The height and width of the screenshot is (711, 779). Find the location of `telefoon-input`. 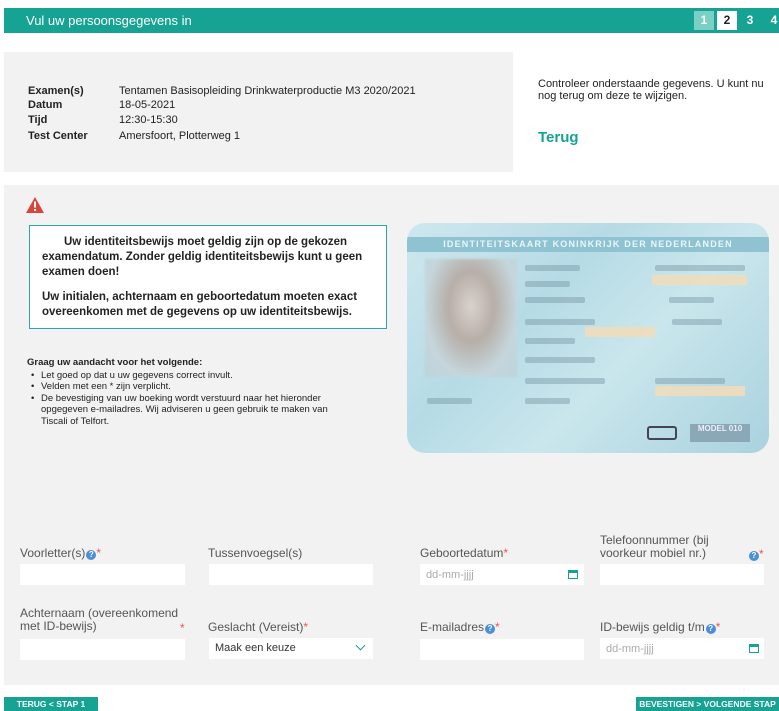

telefoon-input is located at coordinates (682, 574).